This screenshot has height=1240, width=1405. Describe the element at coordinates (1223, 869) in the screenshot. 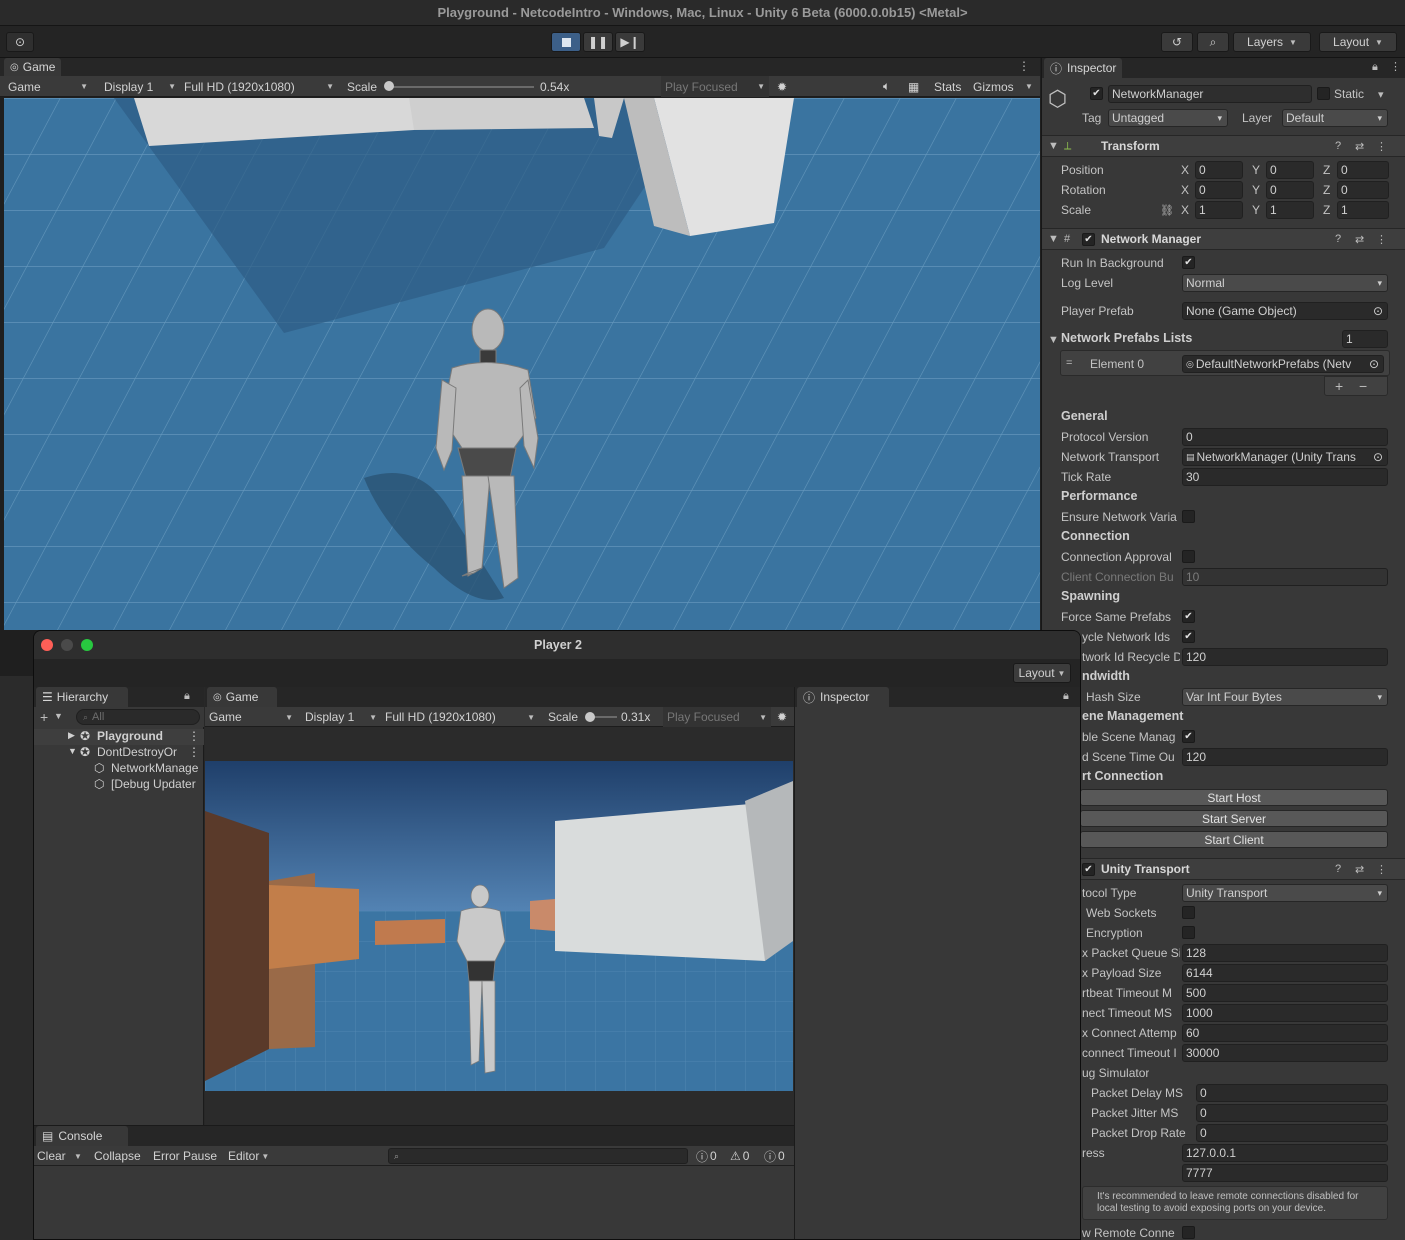

I see `unity-transport-header: ✔ Unity Transport ? ⇄ ⋮` at that location.